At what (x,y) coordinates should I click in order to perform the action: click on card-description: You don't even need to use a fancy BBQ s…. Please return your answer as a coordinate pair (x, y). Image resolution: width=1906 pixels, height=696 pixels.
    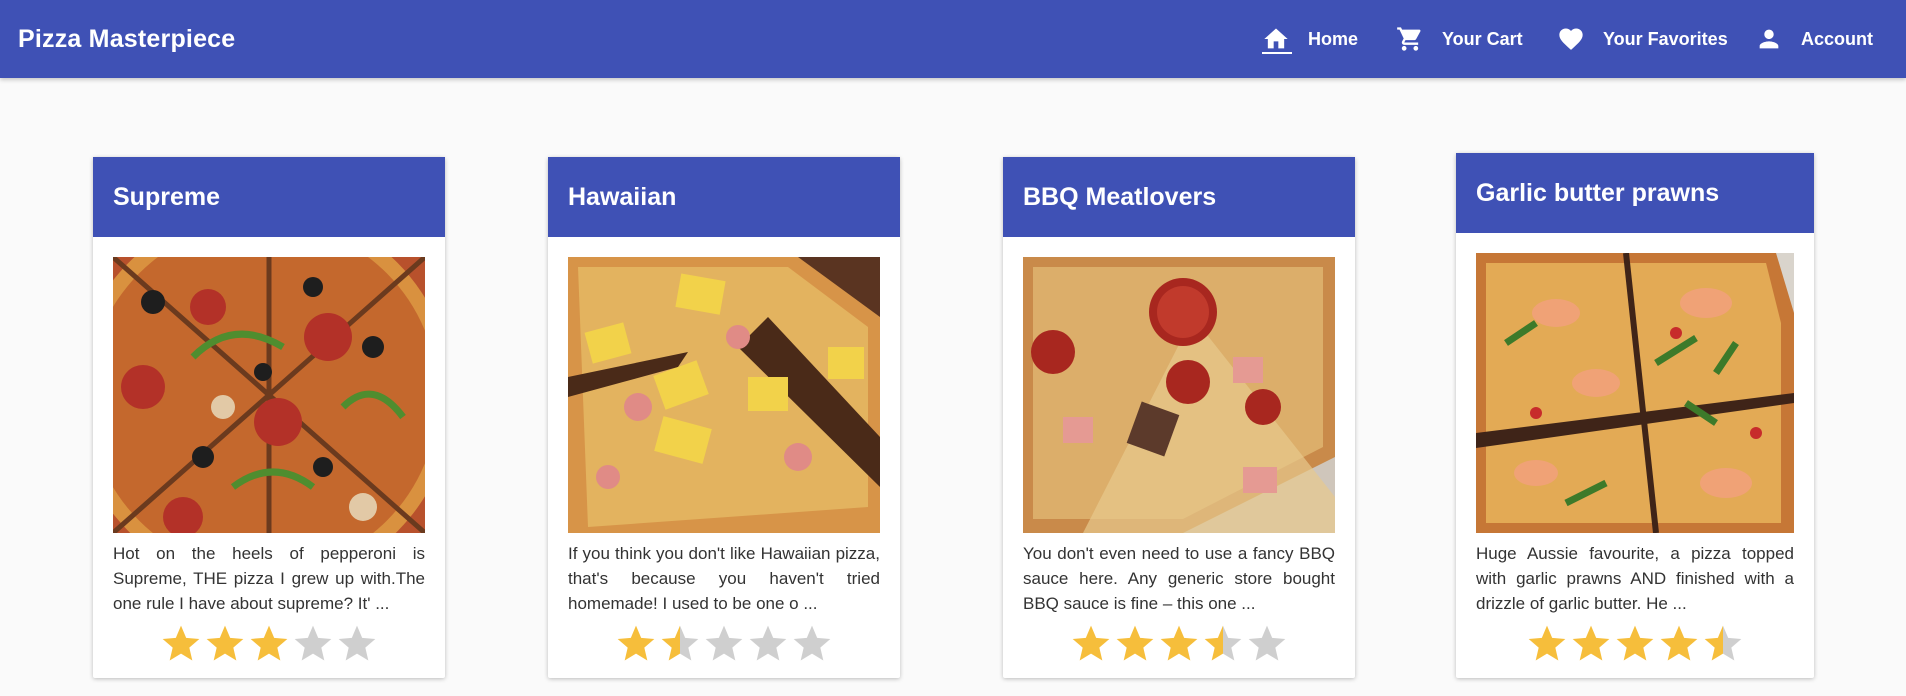
    Looking at the image, I should click on (1179, 578).